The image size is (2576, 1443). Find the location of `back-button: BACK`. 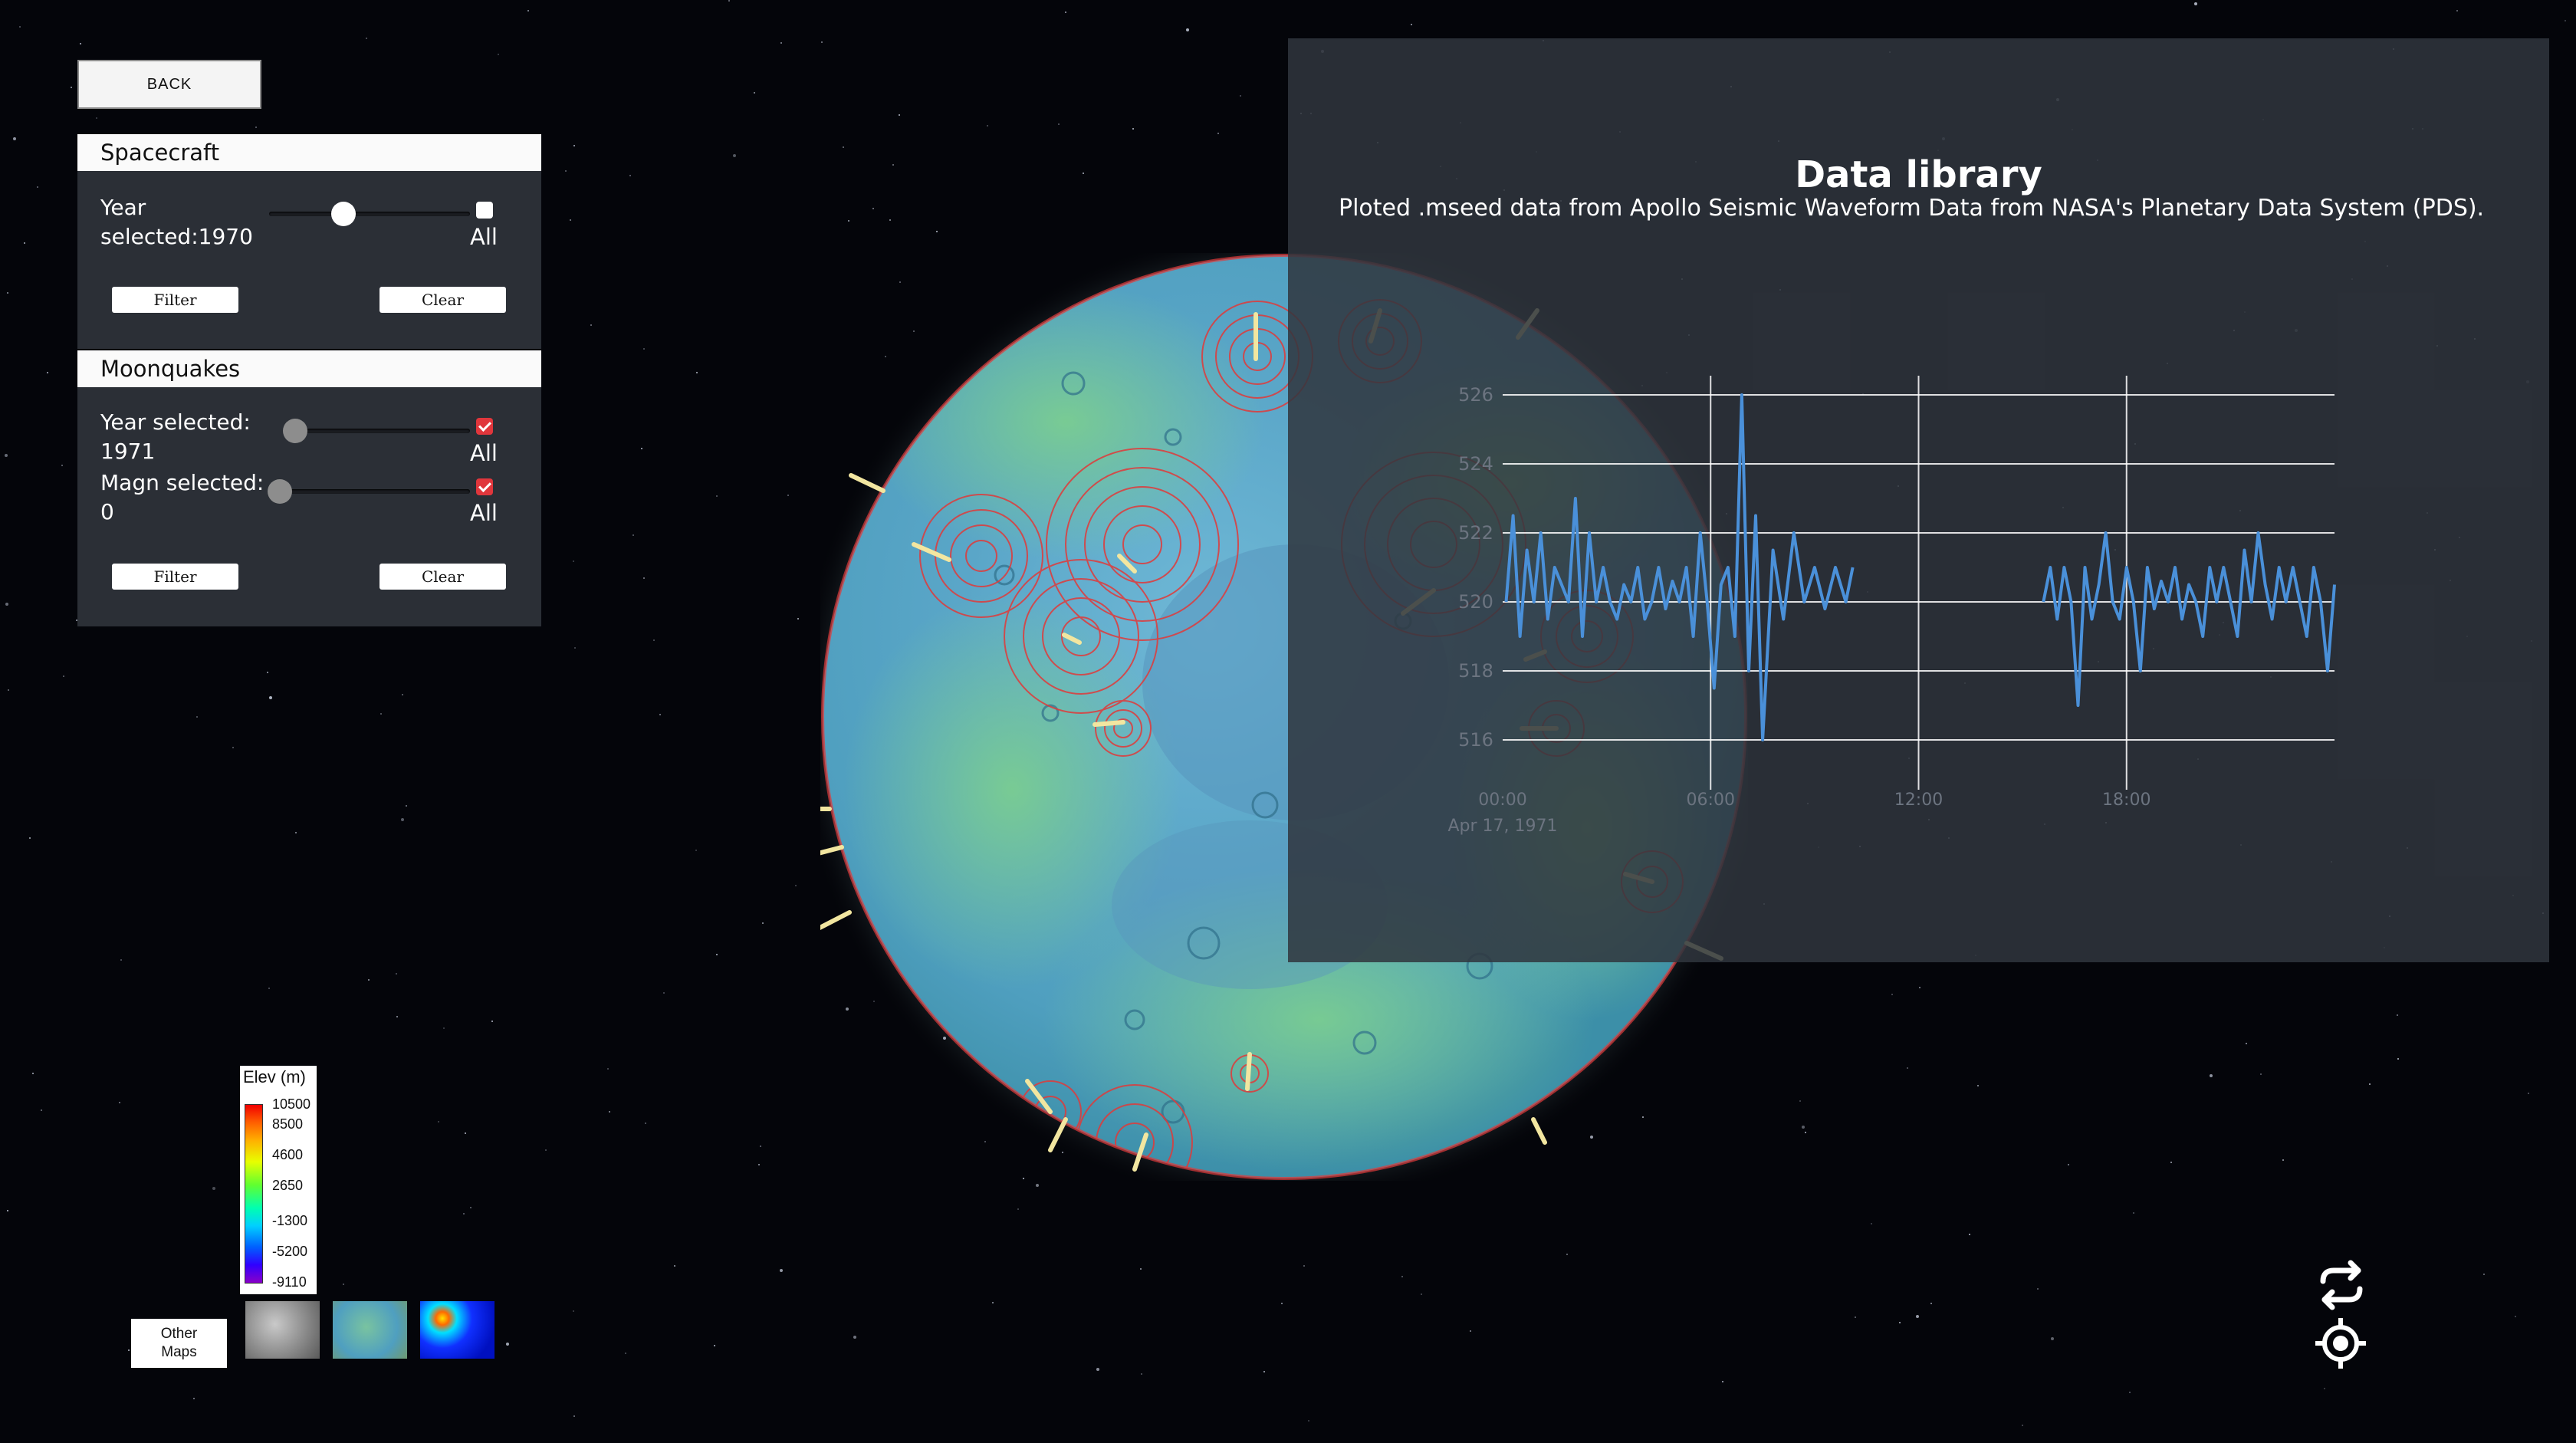

back-button: BACK is located at coordinates (169, 84).